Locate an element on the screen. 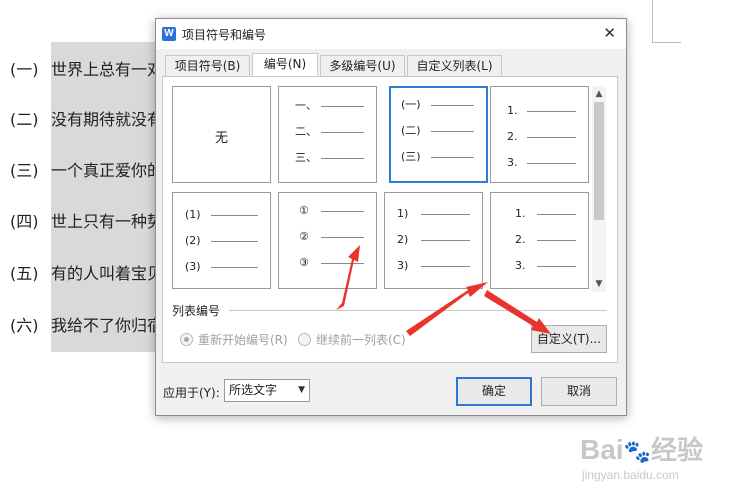  apply-to-select: 所选文字 ▼ is located at coordinates (267, 390).